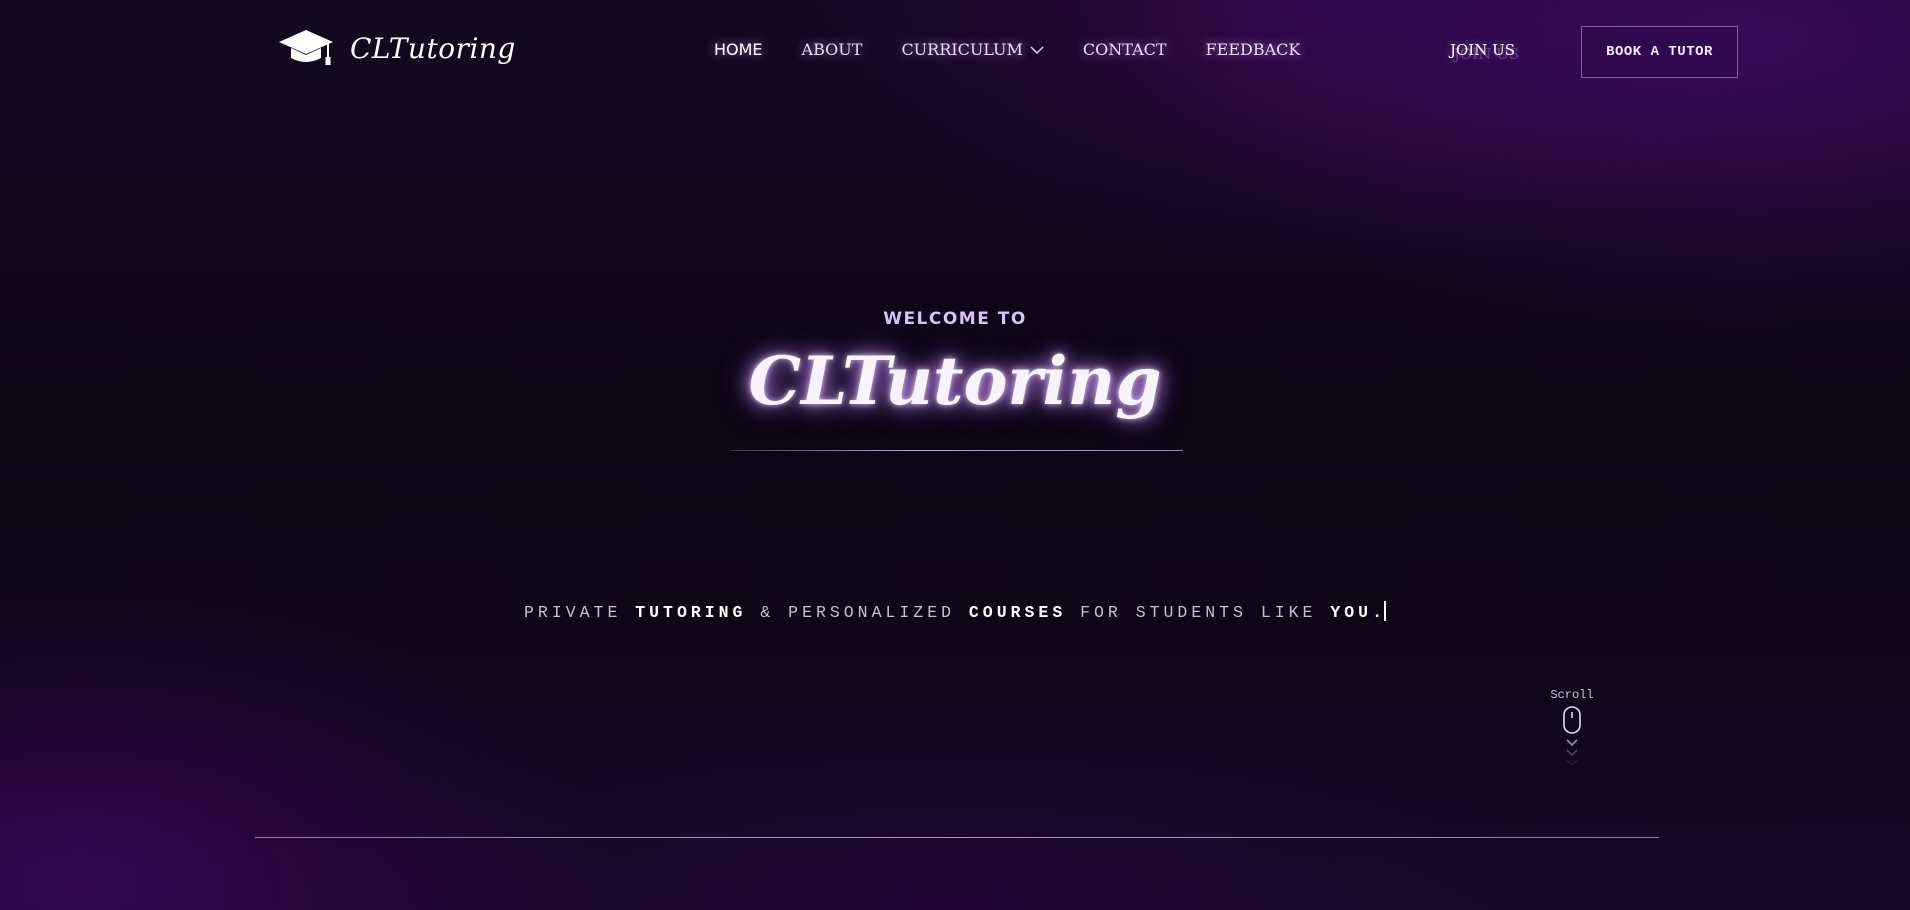  What do you see at coordinates (955, 319) in the screenshot?
I see `hero-welcome: WELCOME TO` at bounding box center [955, 319].